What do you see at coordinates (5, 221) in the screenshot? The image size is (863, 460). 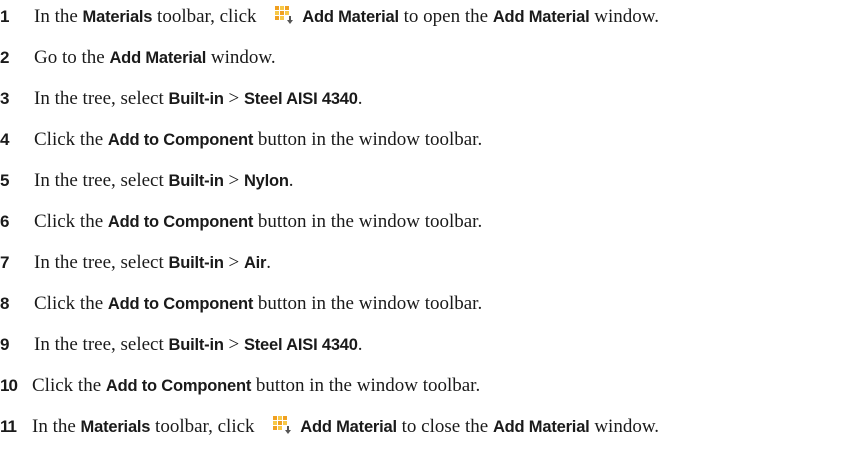 I see `step-number: 6` at bounding box center [5, 221].